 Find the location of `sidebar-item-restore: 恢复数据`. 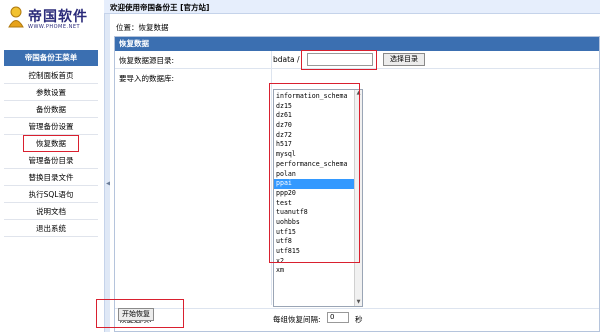

sidebar-item-restore: 恢复数据 is located at coordinates (51, 143).